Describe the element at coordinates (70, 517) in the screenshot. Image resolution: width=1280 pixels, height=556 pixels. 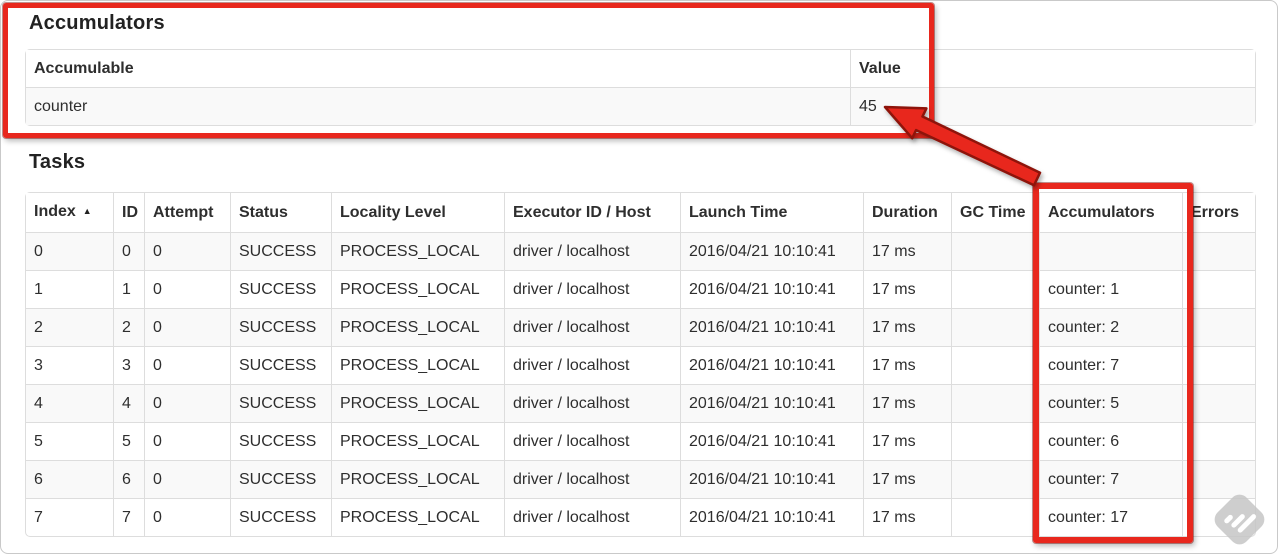
I see `cell-index: 7` at that location.